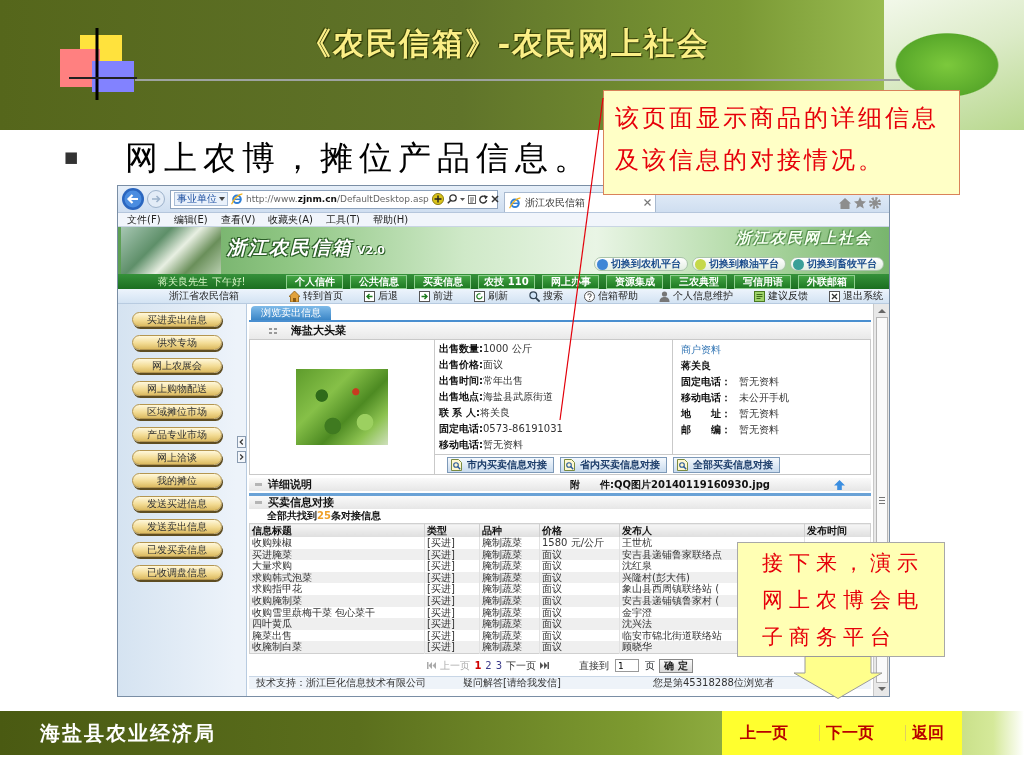 Image resolution: width=1024 pixels, height=768 pixels. What do you see at coordinates (500, 464) in the screenshot?
I see `match-button: 市内买卖信息对接` at bounding box center [500, 464].